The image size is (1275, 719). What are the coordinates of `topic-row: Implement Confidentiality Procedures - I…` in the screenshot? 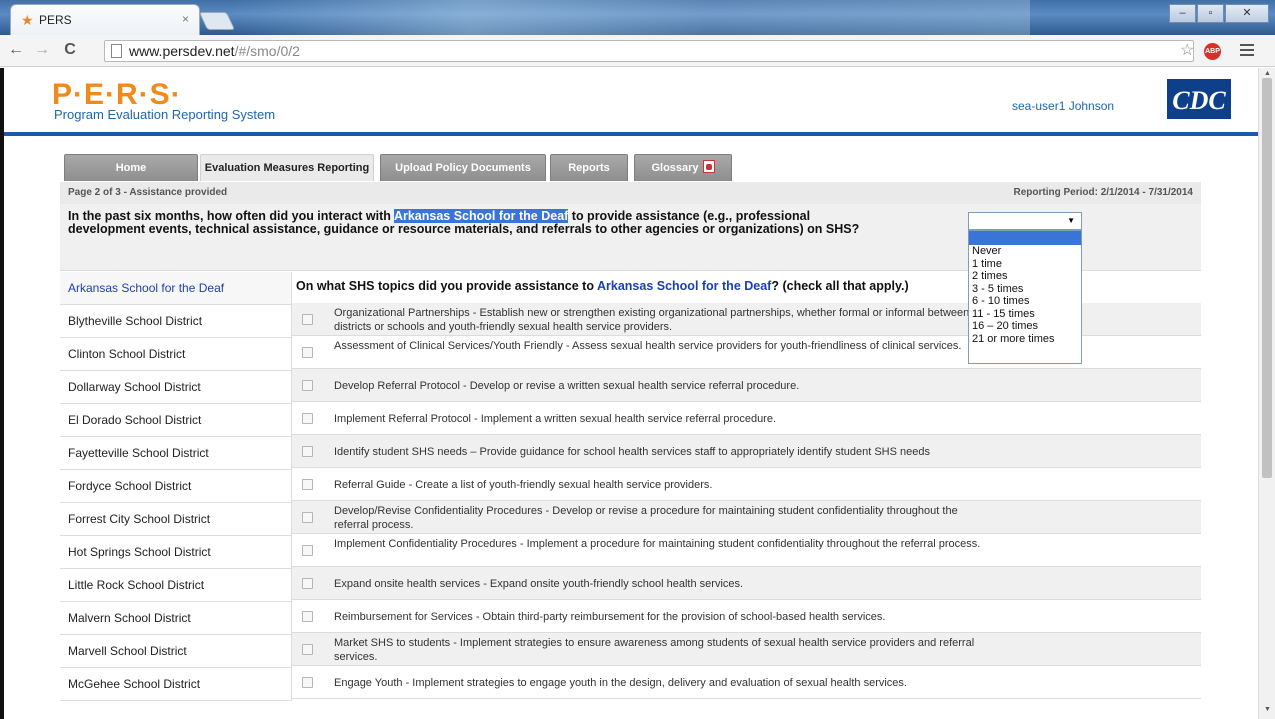 It's located at (746, 550).